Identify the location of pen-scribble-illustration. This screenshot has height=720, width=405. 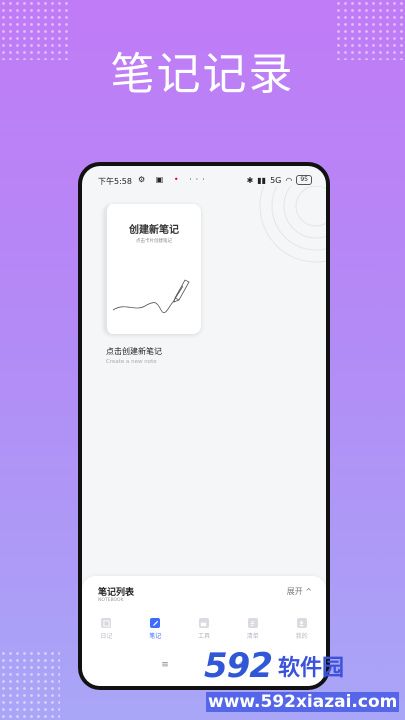
(151, 296).